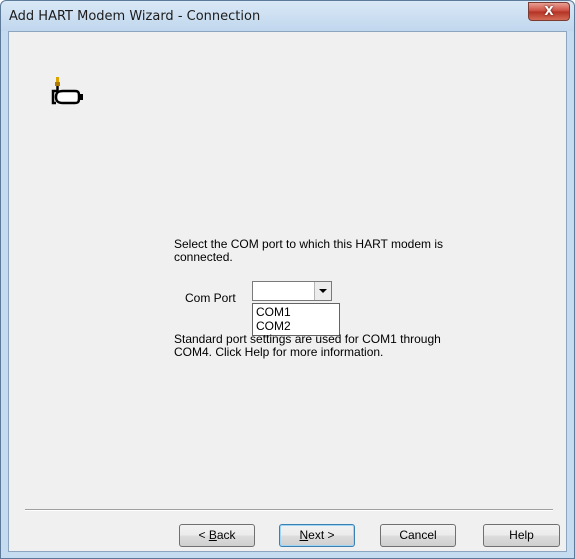  I want to click on back-button-label: ack, so click(226, 535).